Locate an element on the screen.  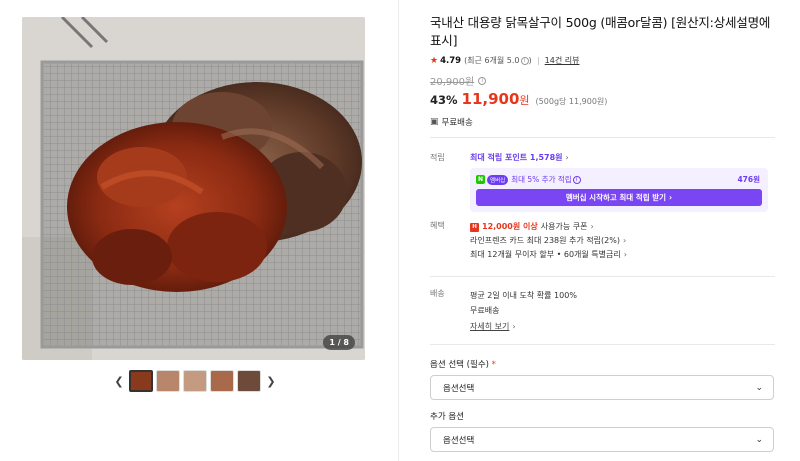
divider is located at coordinates (538, 60).